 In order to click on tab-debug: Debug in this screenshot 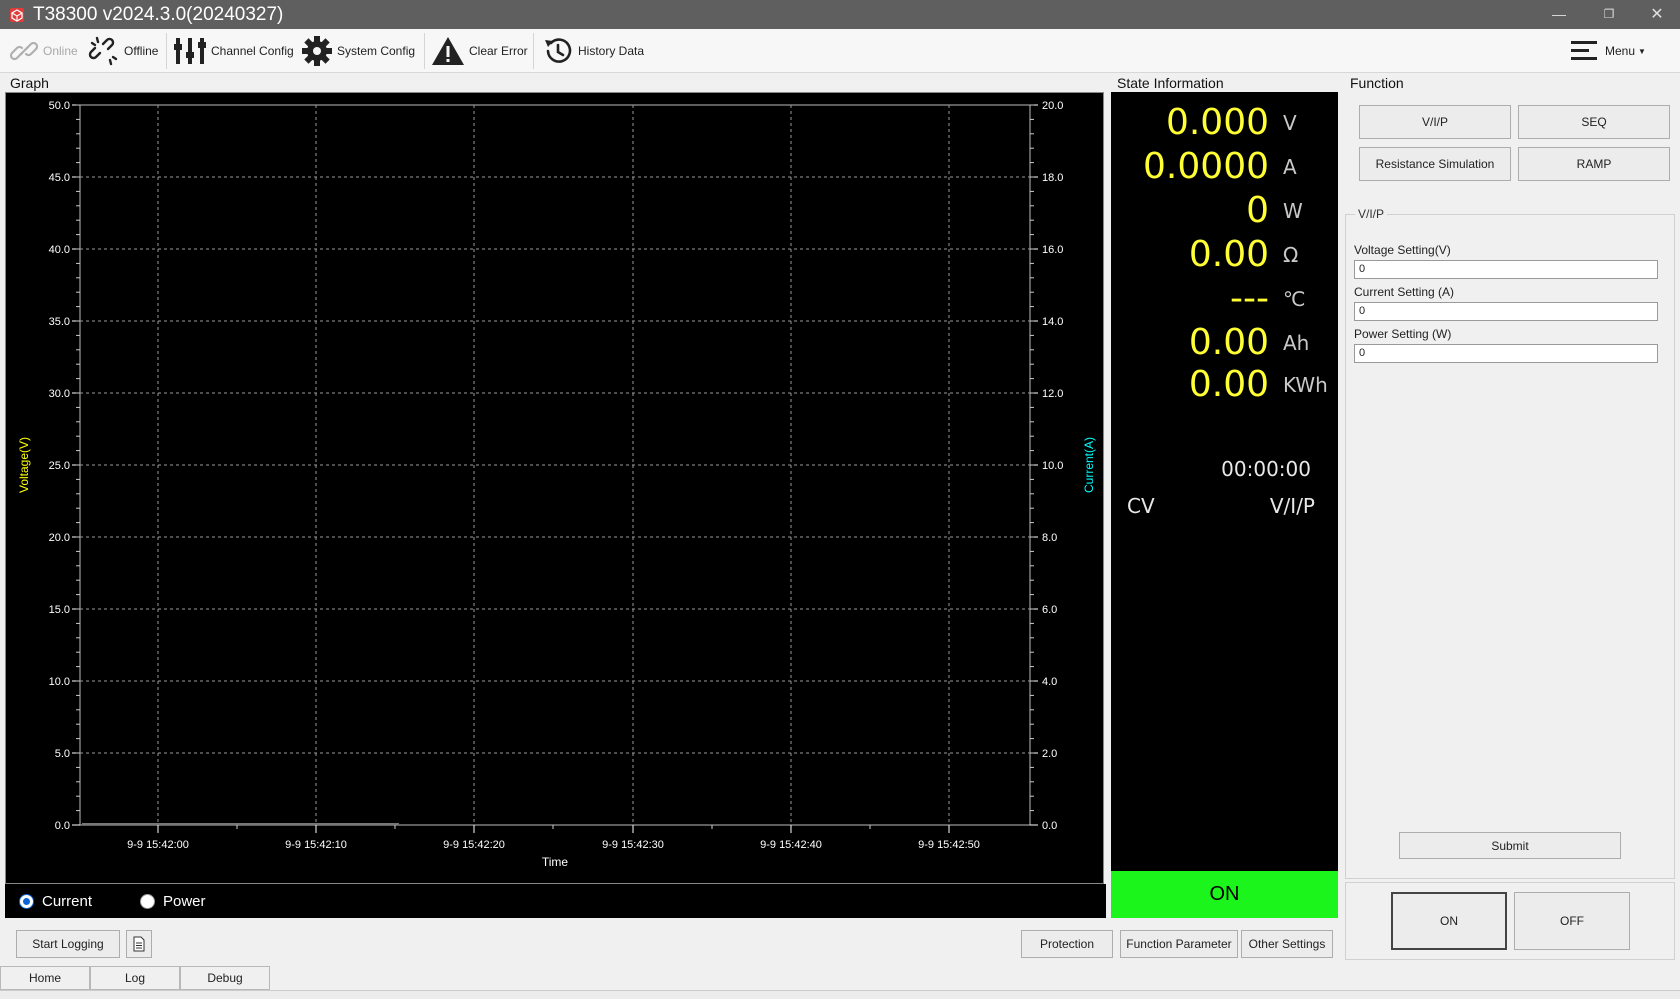, I will do `click(225, 978)`.